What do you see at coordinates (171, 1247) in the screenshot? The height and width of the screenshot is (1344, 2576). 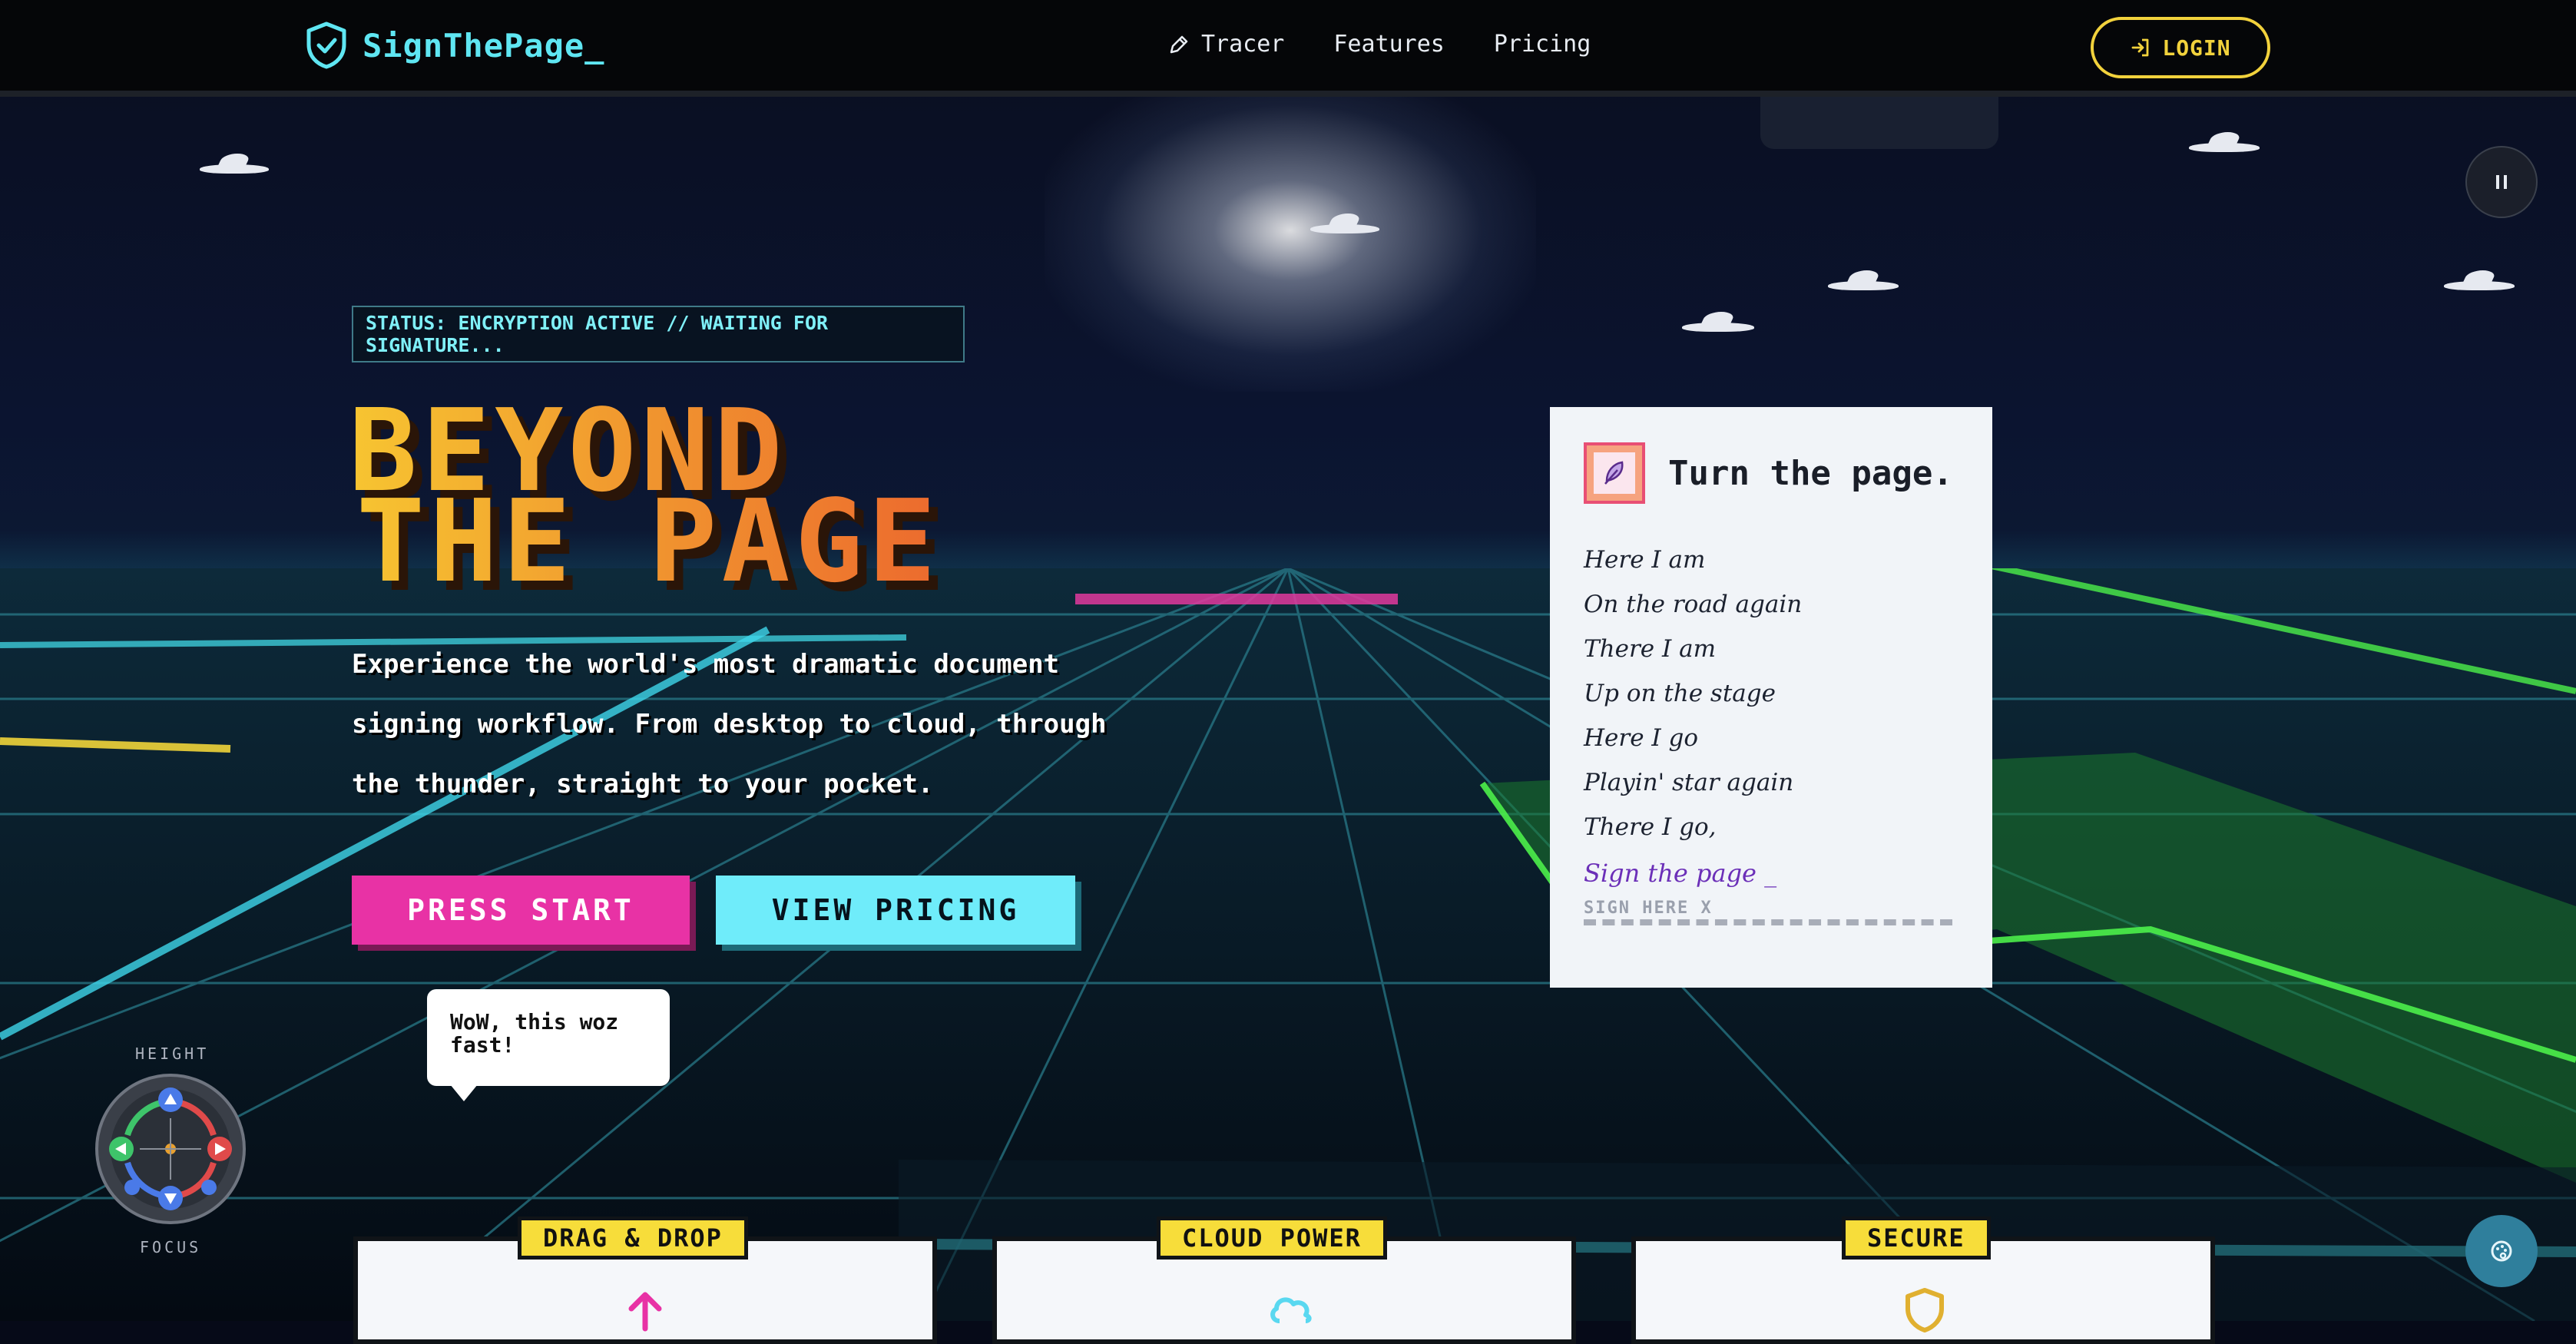 I see `focus-label: FOCUS` at bounding box center [171, 1247].